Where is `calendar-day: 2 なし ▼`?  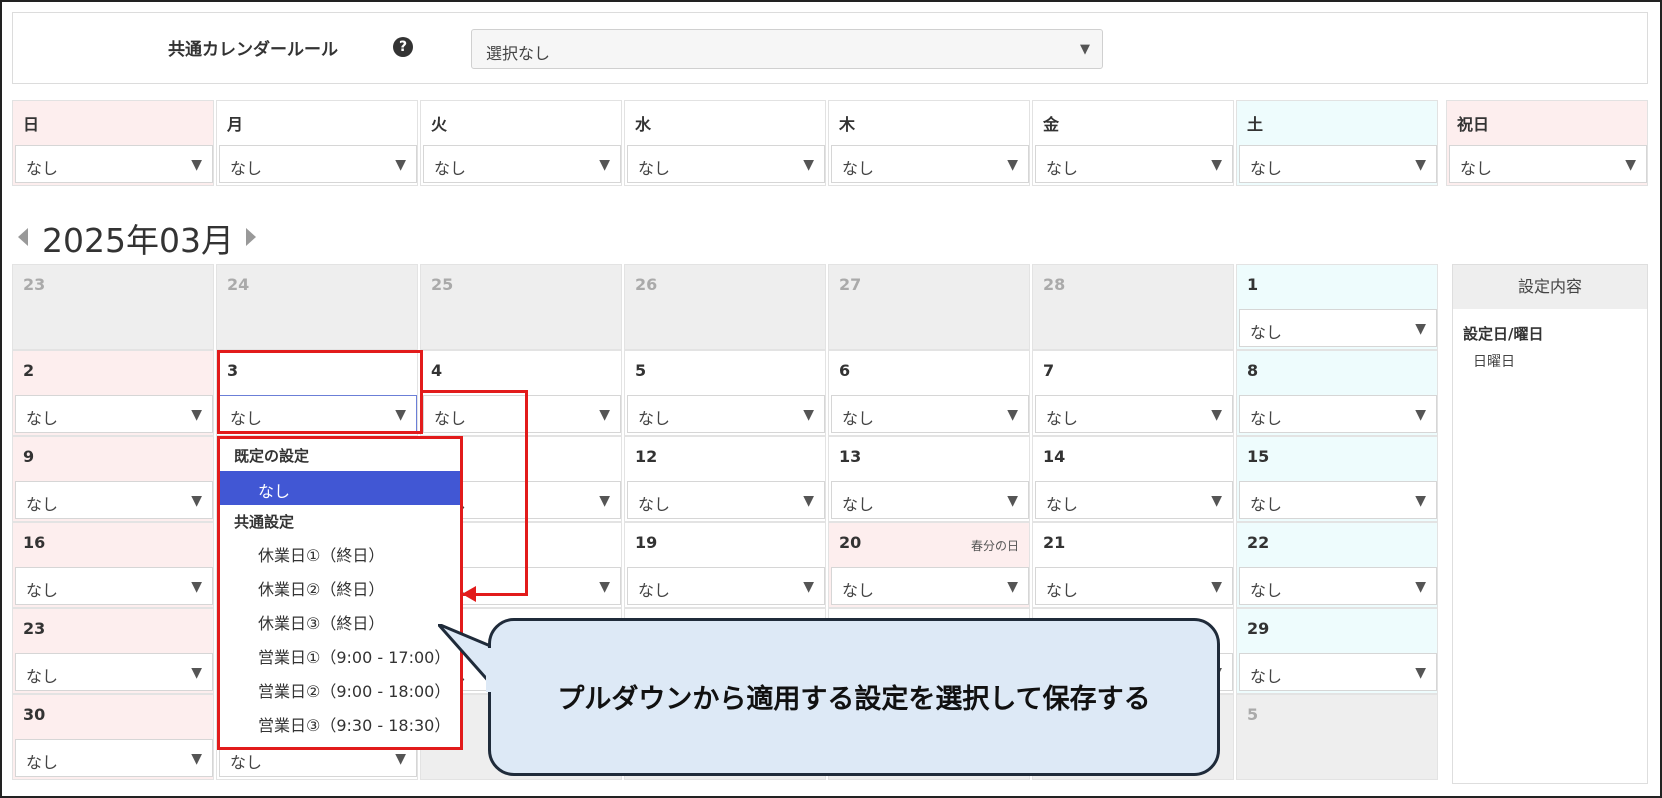 calendar-day: 2 なし ▼ is located at coordinates (113, 393).